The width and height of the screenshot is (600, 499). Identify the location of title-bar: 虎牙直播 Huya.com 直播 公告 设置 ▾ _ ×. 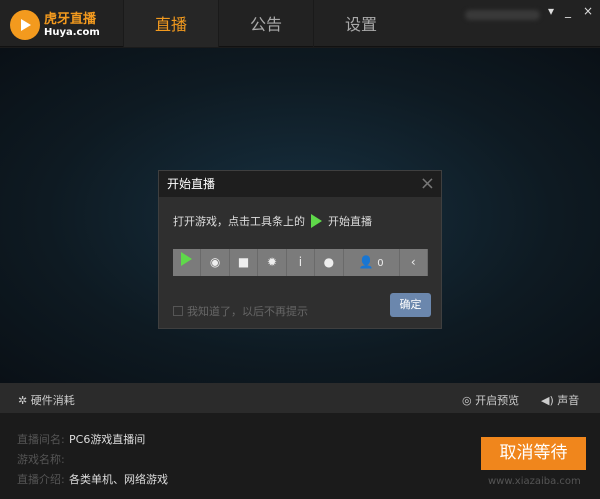
(300, 23).